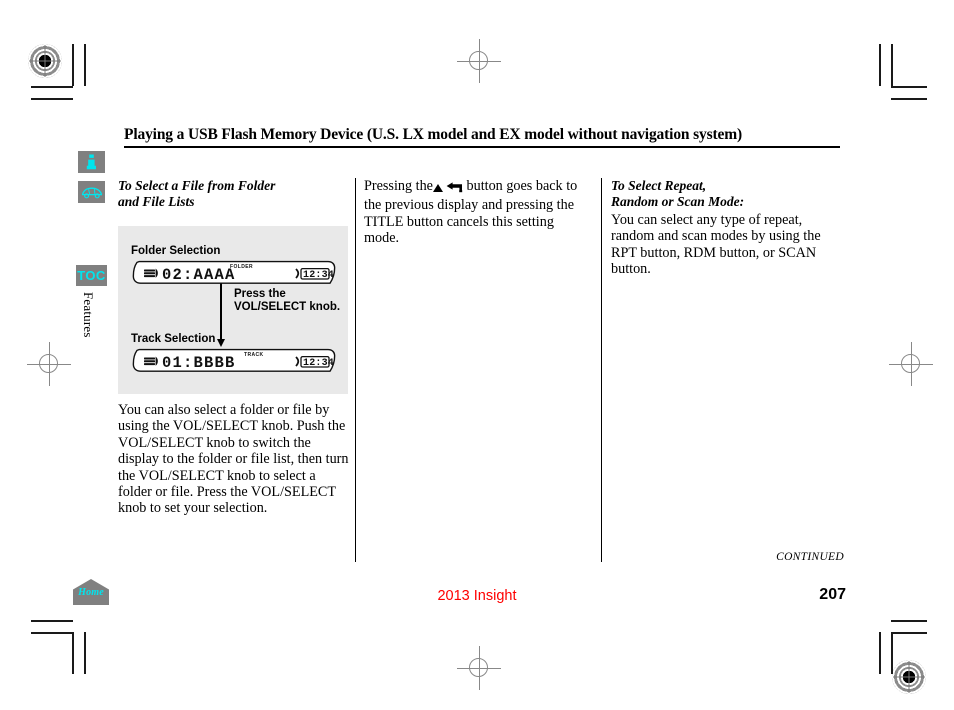 The image size is (954, 710). Describe the element at coordinates (659, 185) in the screenshot. I see `right-subheading-line1: To Select Repeat,` at that location.